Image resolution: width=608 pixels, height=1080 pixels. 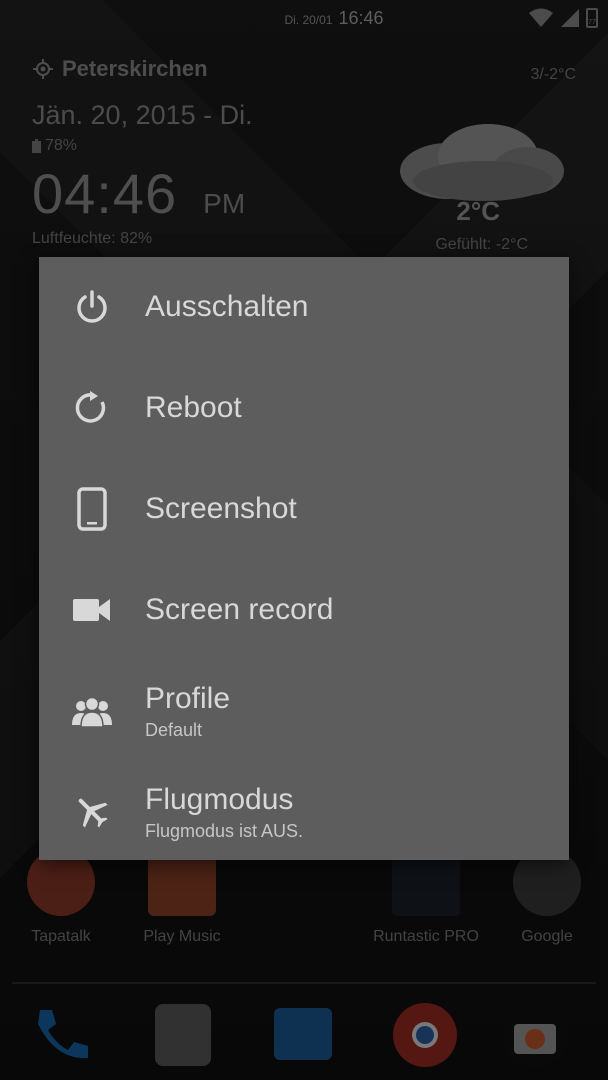 I want to click on menu-label: Flugmodus, so click(x=219, y=799).